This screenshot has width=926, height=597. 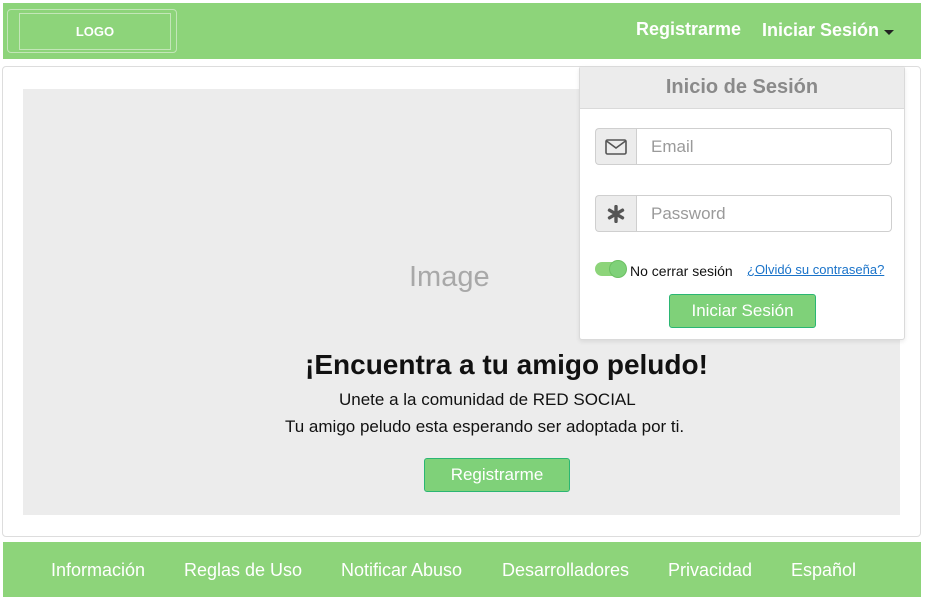 What do you see at coordinates (618, 269) in the screenshot?
I see `toggle-knob` at bounding box center [618, 269].